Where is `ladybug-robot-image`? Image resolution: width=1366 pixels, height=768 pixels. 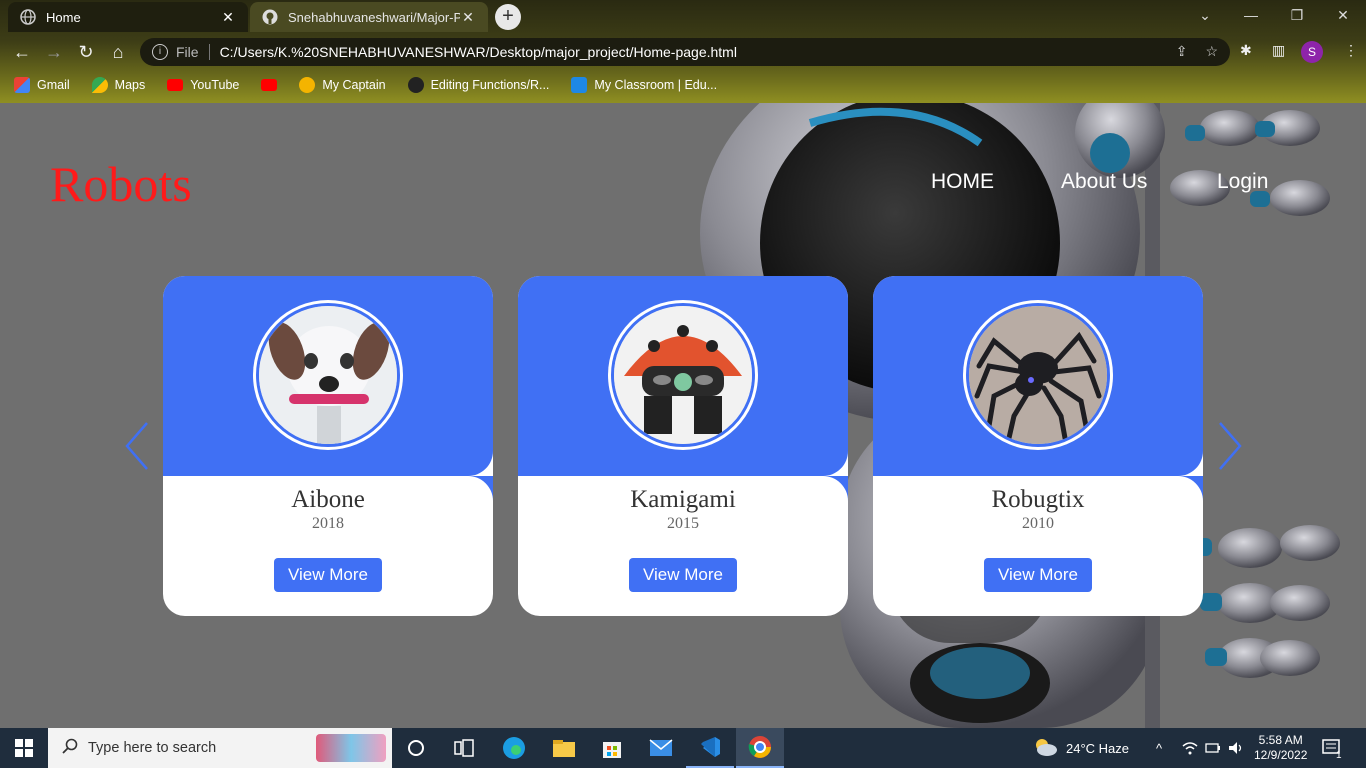 ladybug-robot-image is located at coordinates (683, 375).